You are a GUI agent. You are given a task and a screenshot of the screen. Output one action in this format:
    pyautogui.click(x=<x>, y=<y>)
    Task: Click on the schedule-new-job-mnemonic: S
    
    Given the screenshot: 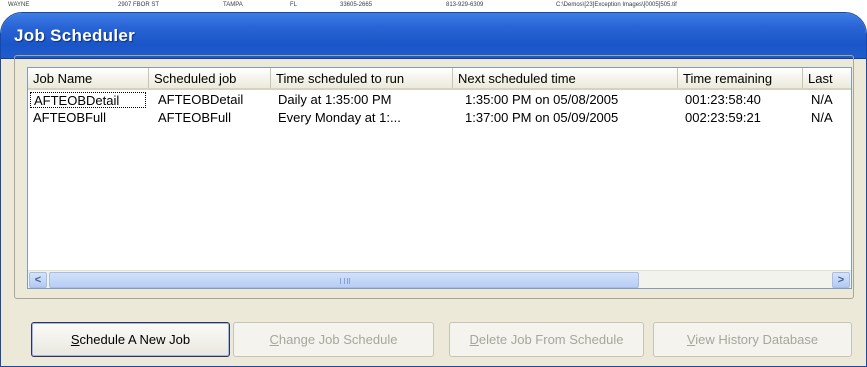 What is the action you would take?
    pyautogui.click(x=75, y=339)
    